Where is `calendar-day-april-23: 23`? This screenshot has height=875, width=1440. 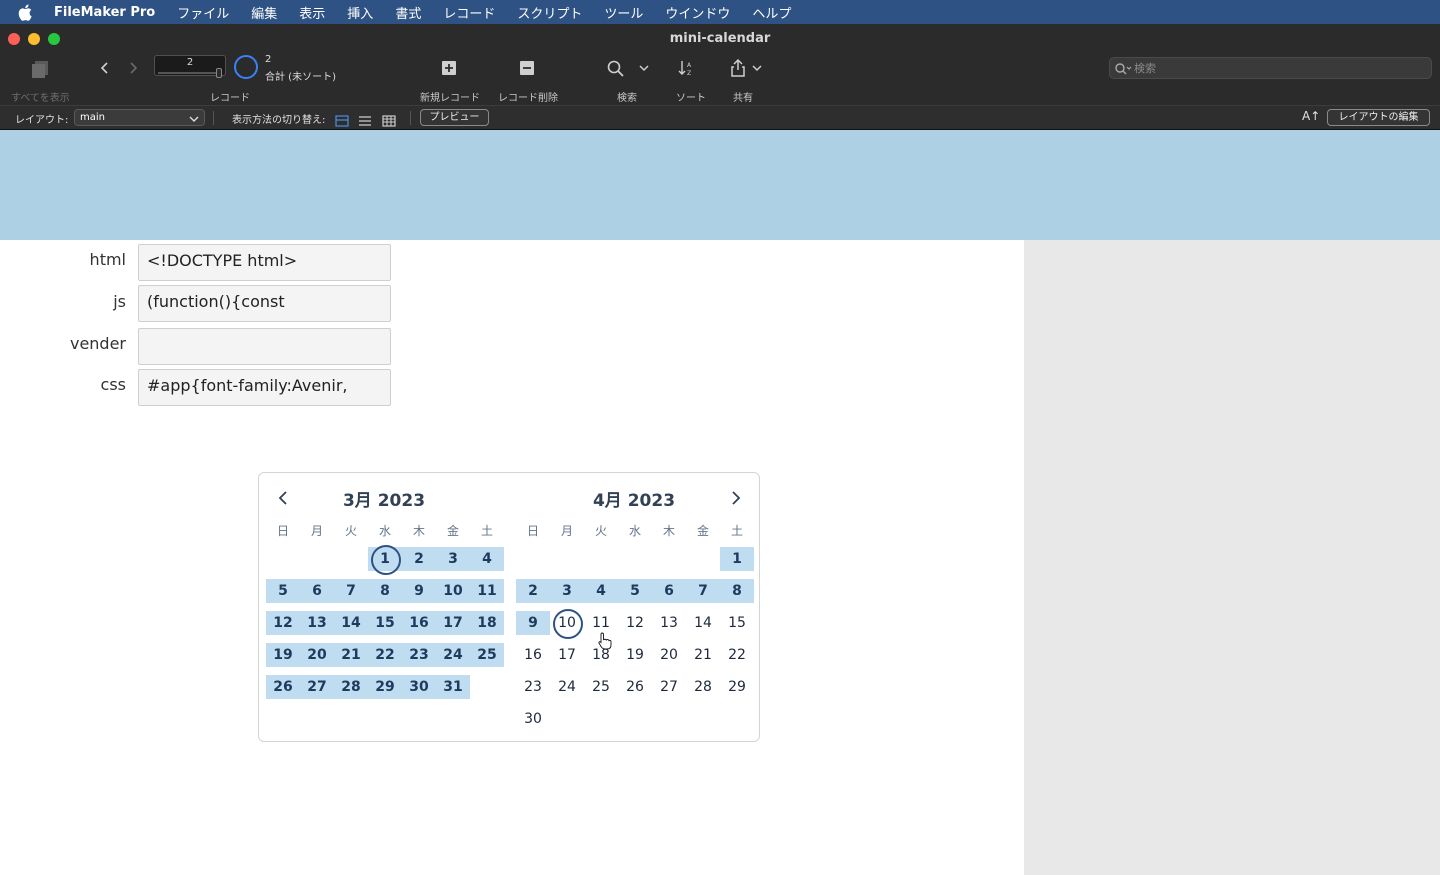
calendar-day-april-23: 23 is located at coordinates (533, 687).